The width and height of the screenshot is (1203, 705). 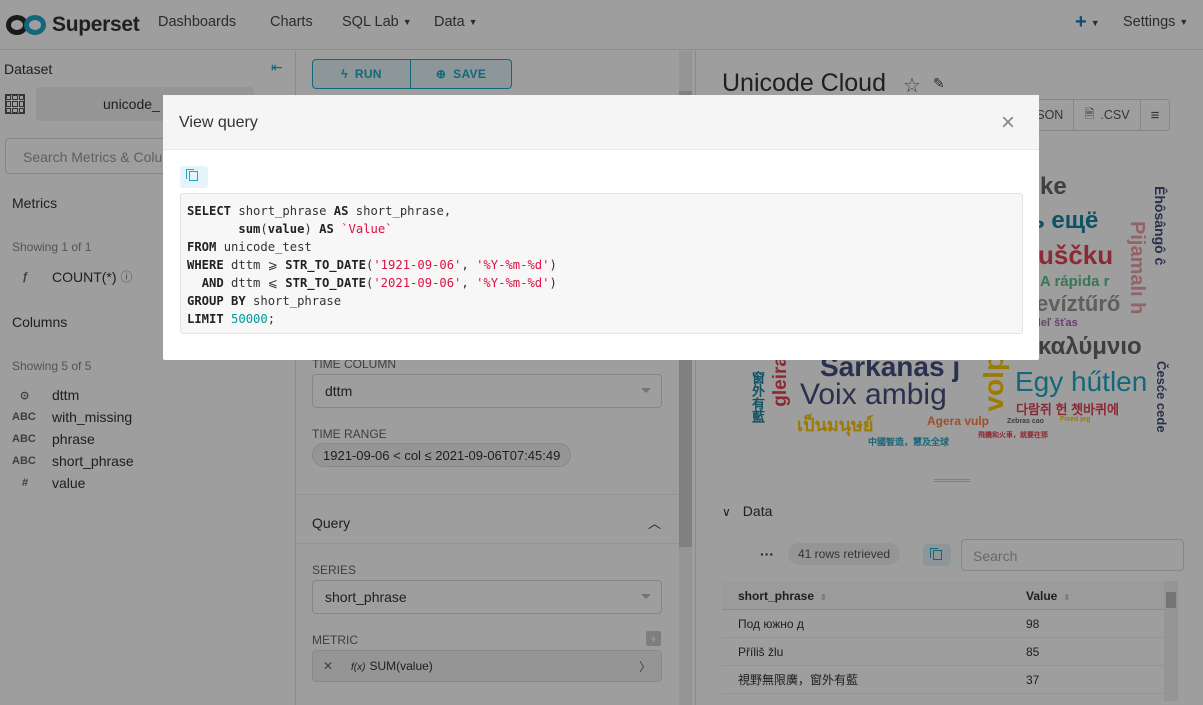 I want to click on copy-query-button, so click(x=194, y=177).